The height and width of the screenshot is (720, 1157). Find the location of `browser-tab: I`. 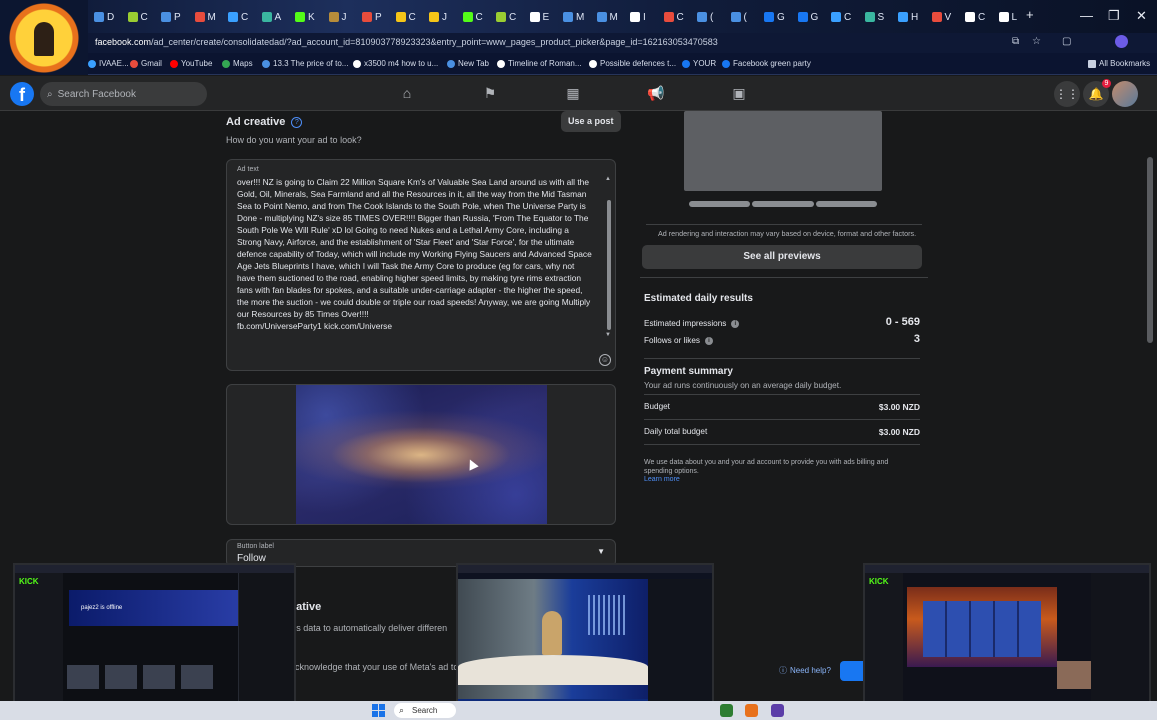

browser-tab: I is located at coordinates (645, 17).